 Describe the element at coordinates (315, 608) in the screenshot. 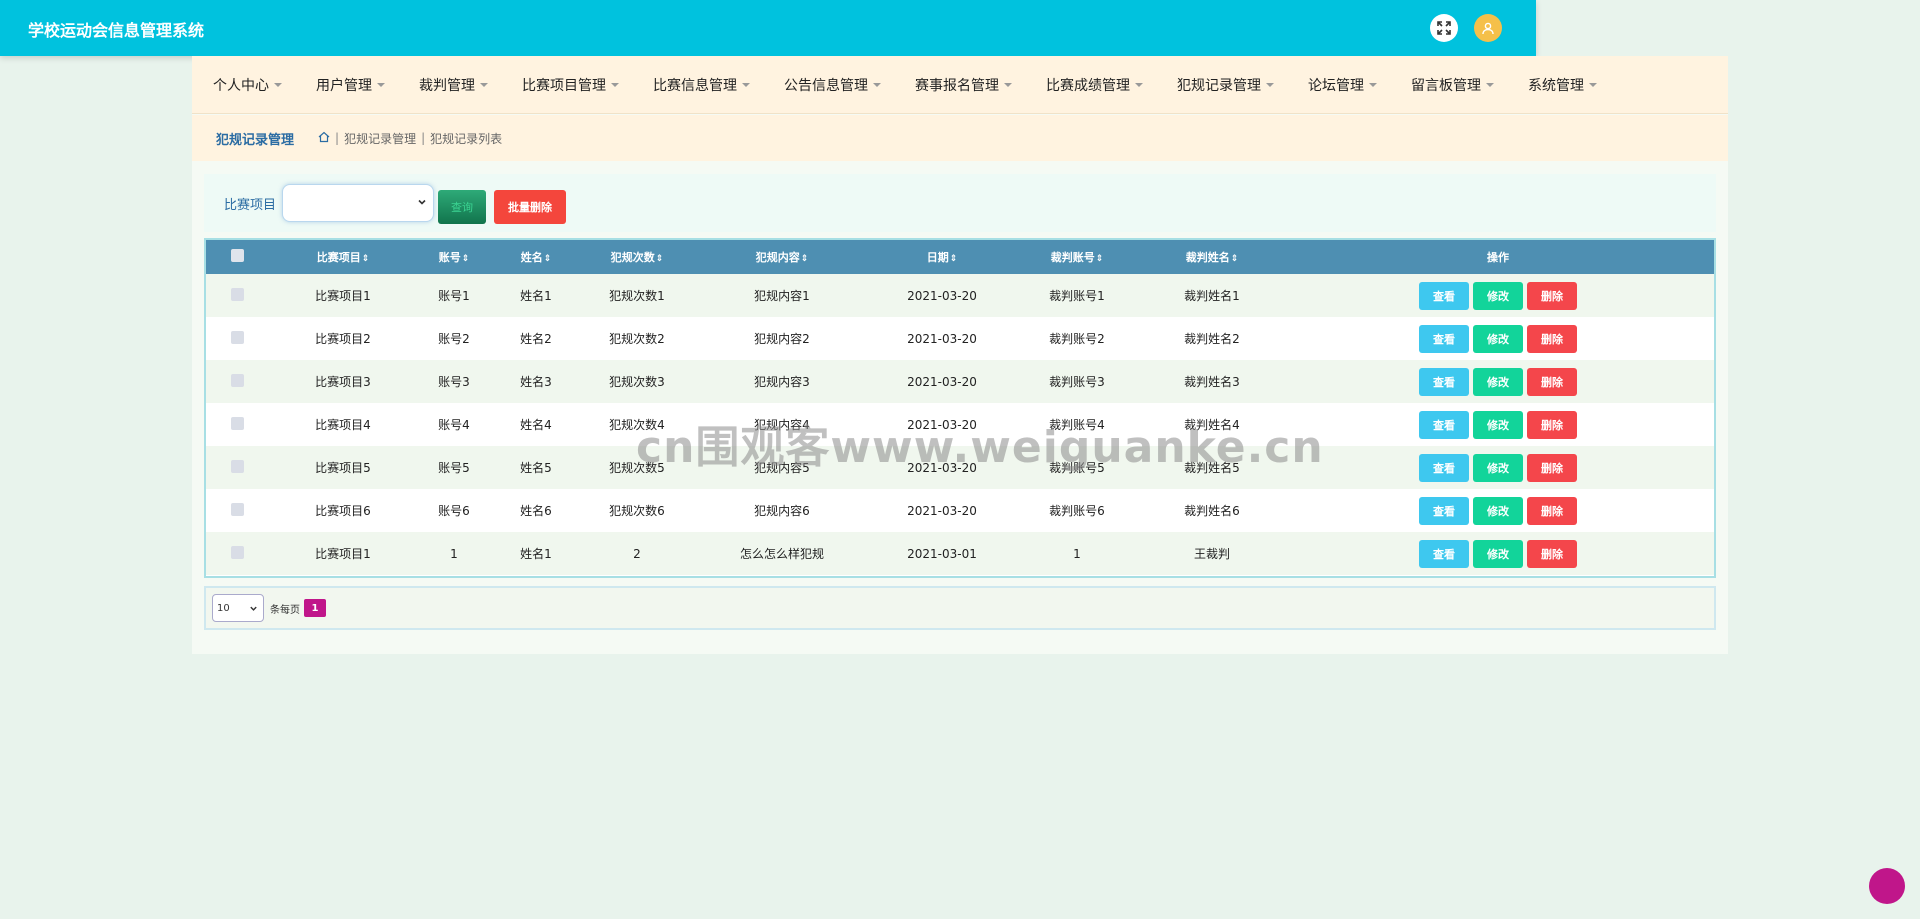

I see `page-number-current: 1` at that location.